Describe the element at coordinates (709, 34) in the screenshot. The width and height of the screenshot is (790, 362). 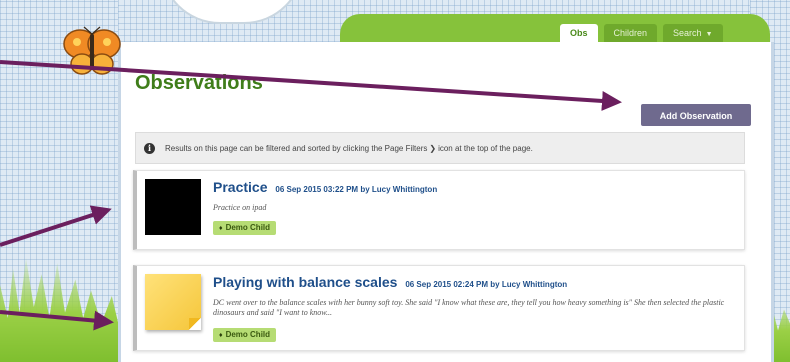
I see `caret-down-icon: ▼` at that location.